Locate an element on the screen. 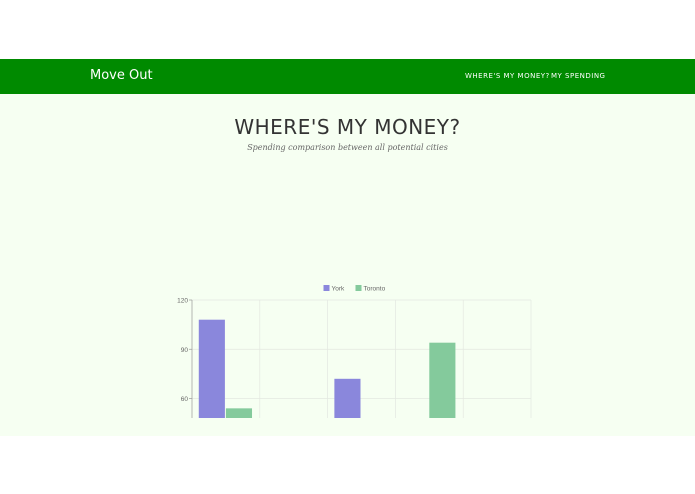 The image size is (695, 494). y-tick-label: 60 is located at coordinates (185, 399).